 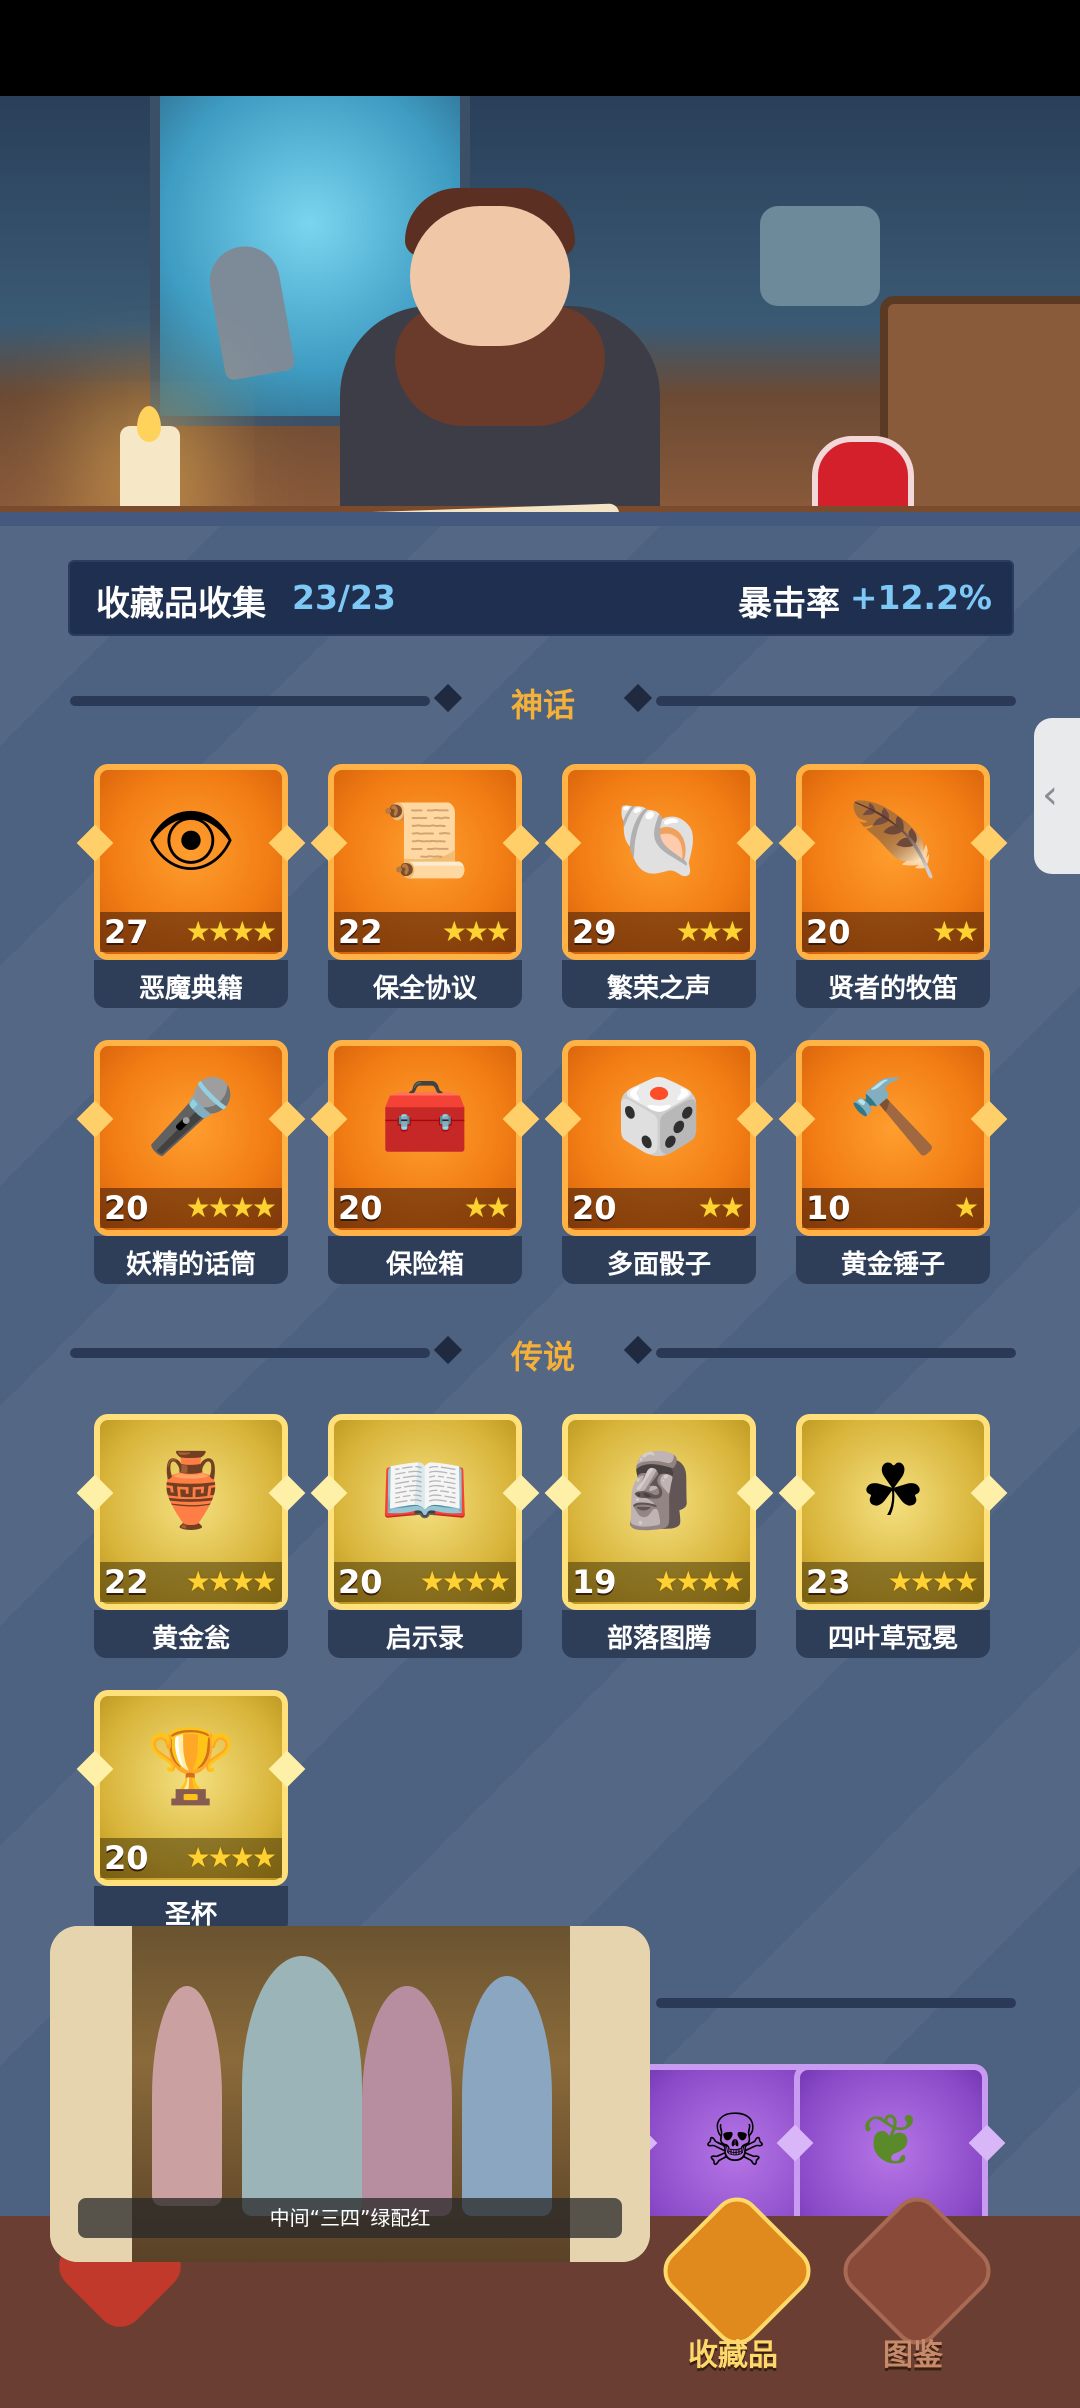 What do you see at coordinates (540, 519) in the screenshot?
I see `banner-divider` at bounding box center [540, 519].